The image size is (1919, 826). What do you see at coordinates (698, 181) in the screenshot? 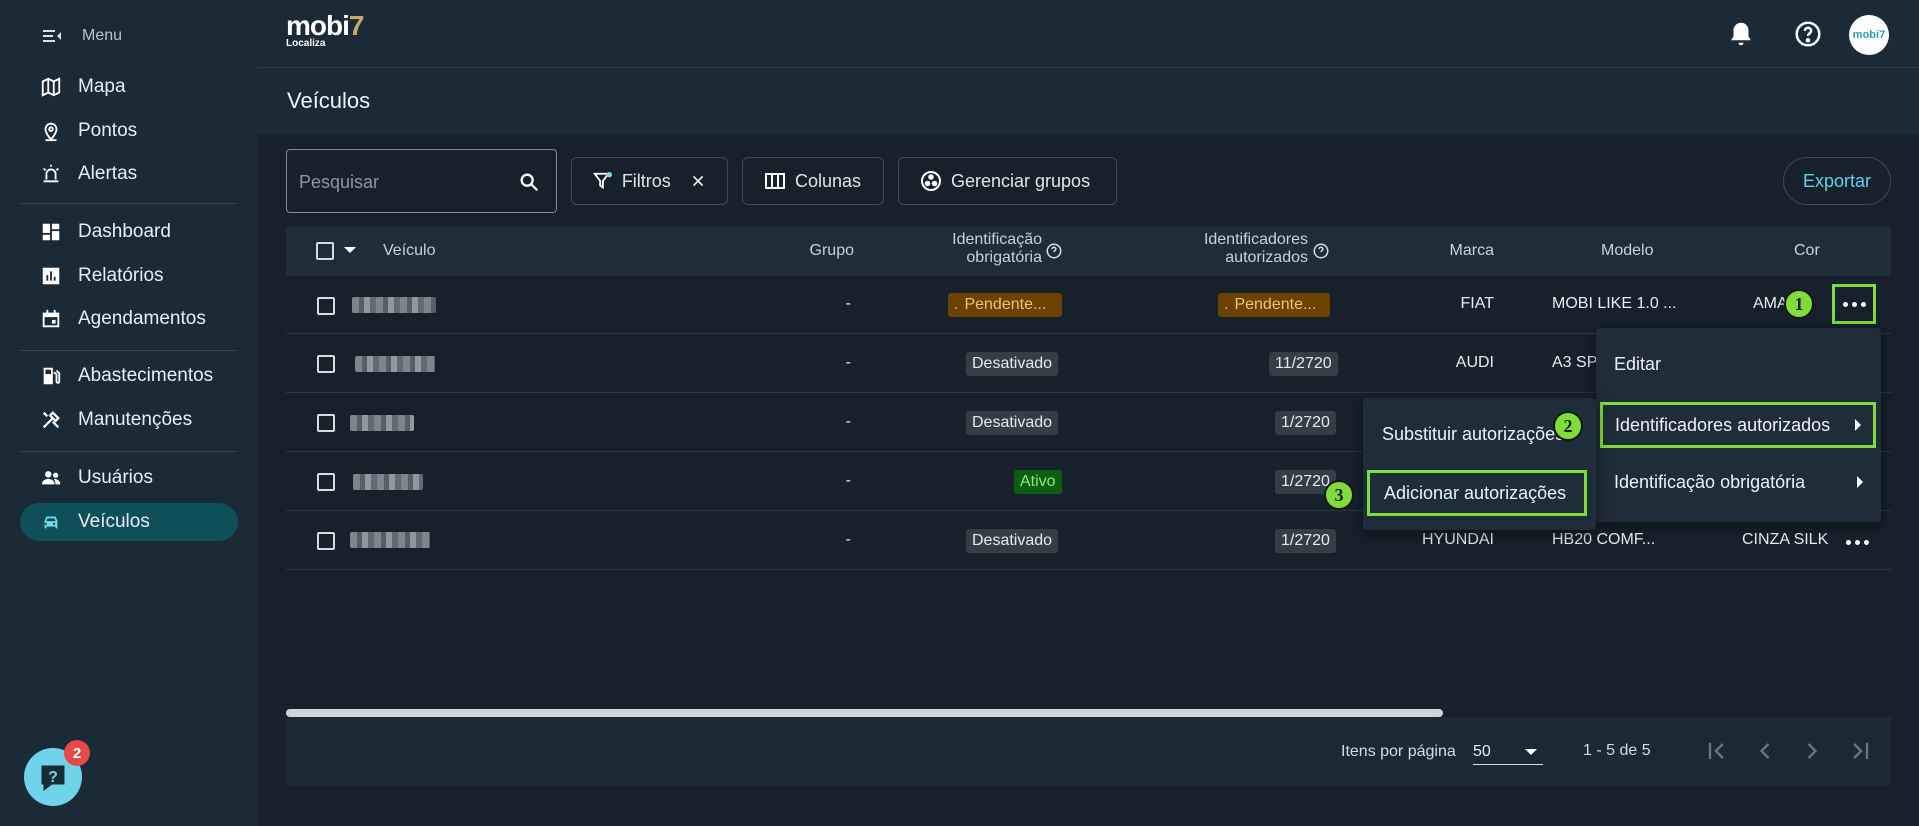
I see `clear-filters-close-icon` at bounding box center [698, 181].